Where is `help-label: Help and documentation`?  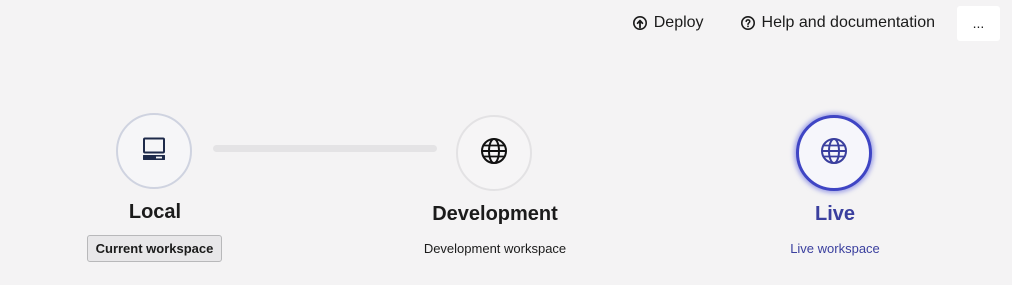 help-label: Help and documentation is located at coordinates (848, 22).